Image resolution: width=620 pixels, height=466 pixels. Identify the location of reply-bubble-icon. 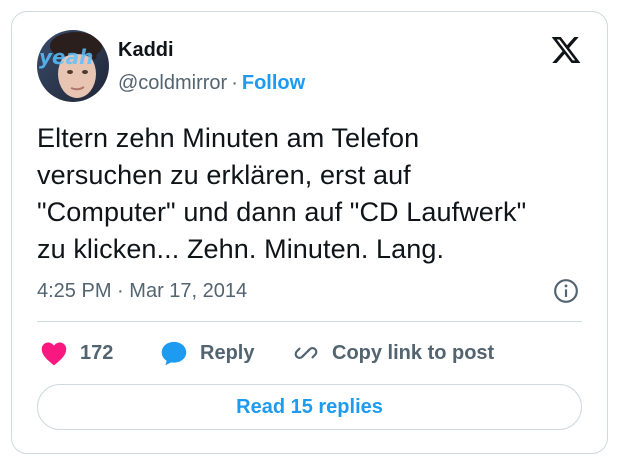
(174, 353).